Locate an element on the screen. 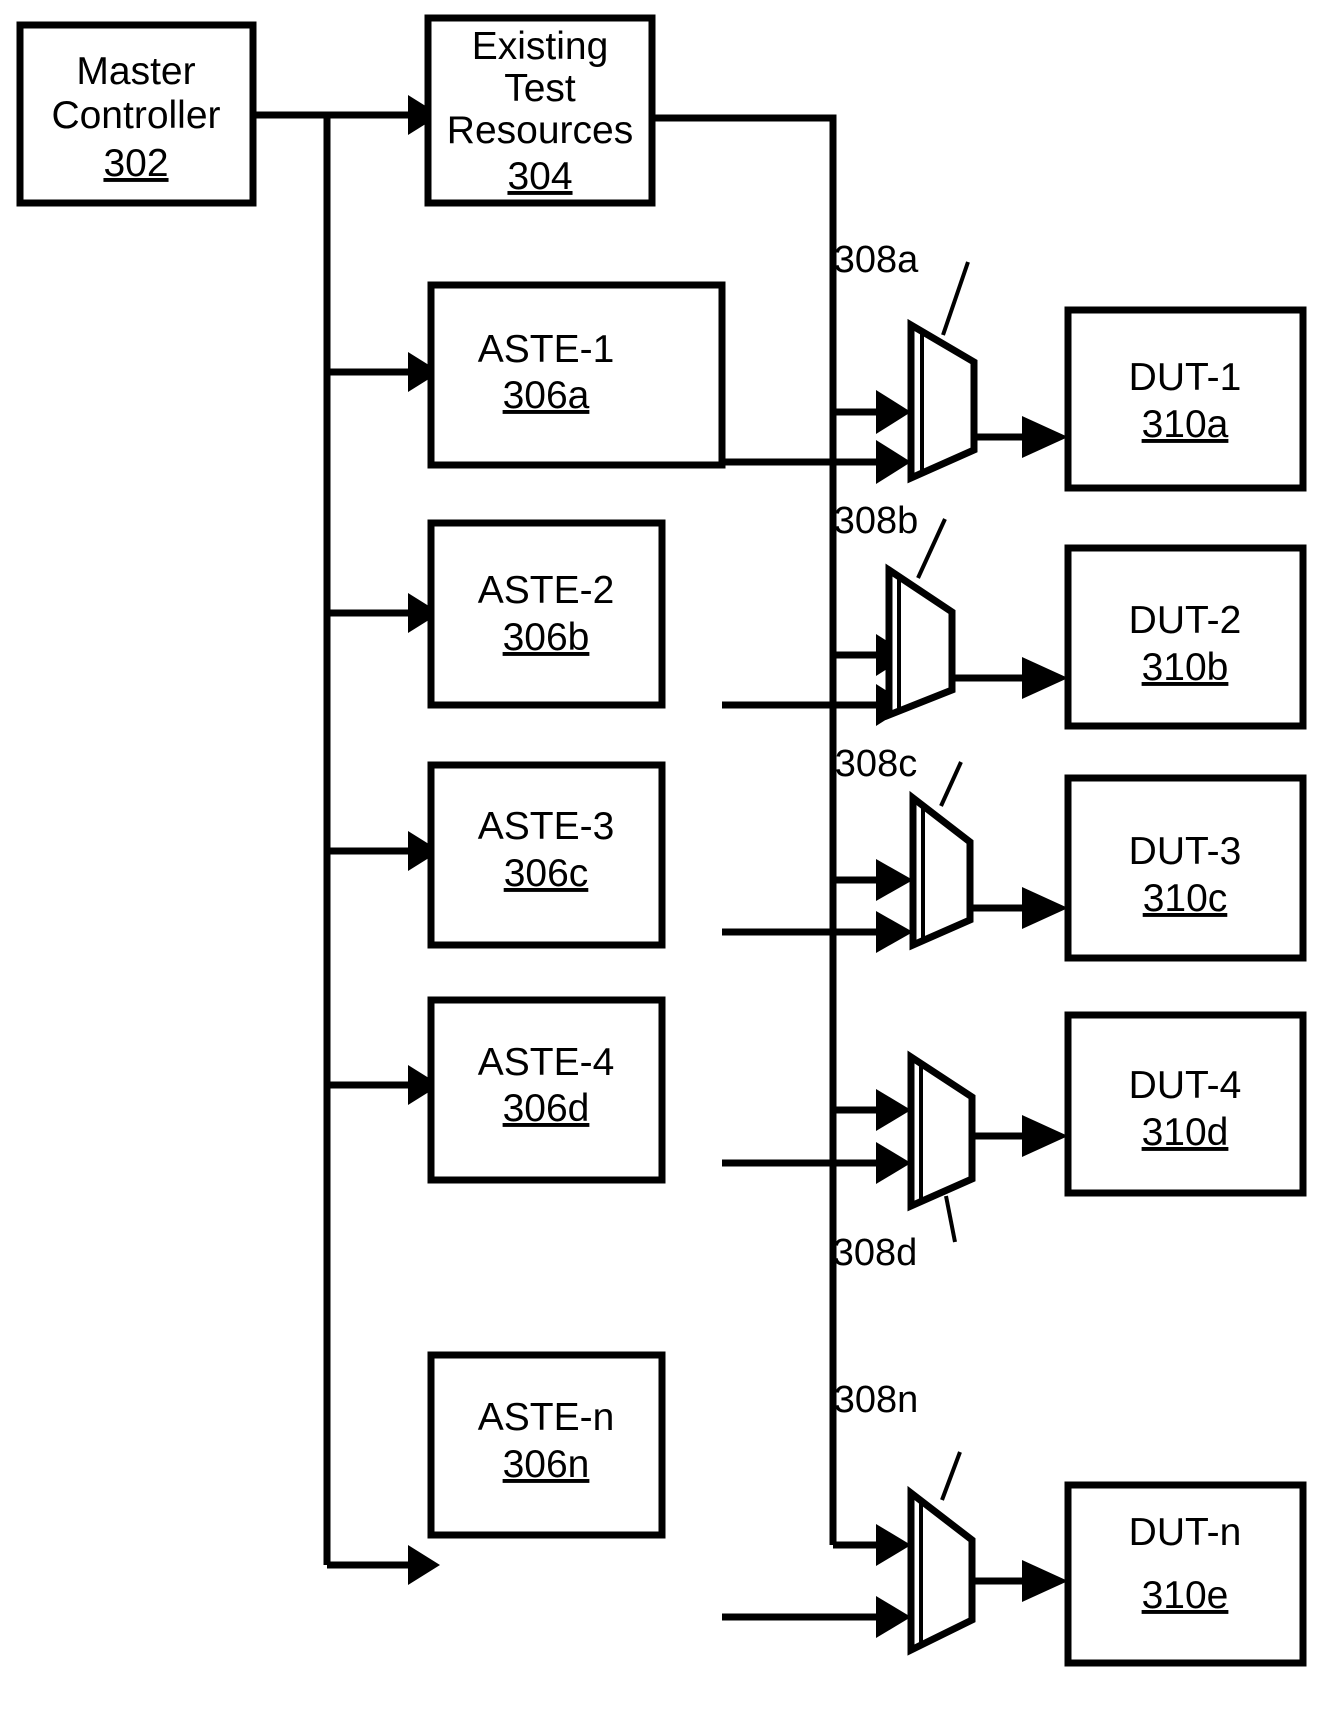 The height and width of the screenshot is (1719, 1332). aste-n-label: ASTE-n is located at coordinates (546, 1417).